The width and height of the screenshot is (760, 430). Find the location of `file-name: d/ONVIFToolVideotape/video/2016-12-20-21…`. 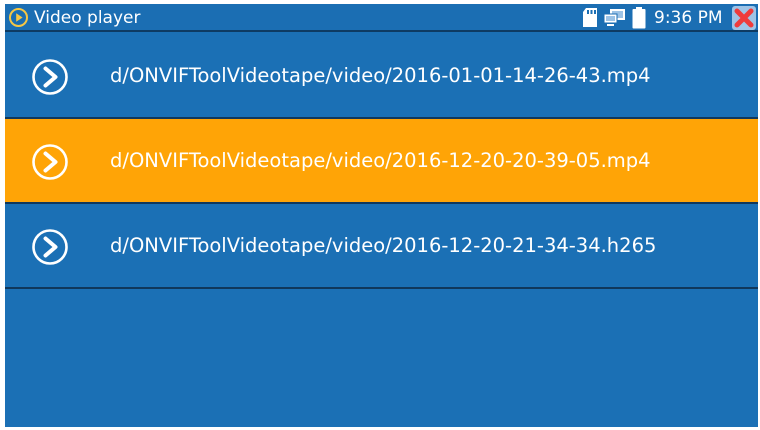

file-name: d/ONVIFToolVideotape/video/2016-12-20-21… is located at coordinates (383, 246).